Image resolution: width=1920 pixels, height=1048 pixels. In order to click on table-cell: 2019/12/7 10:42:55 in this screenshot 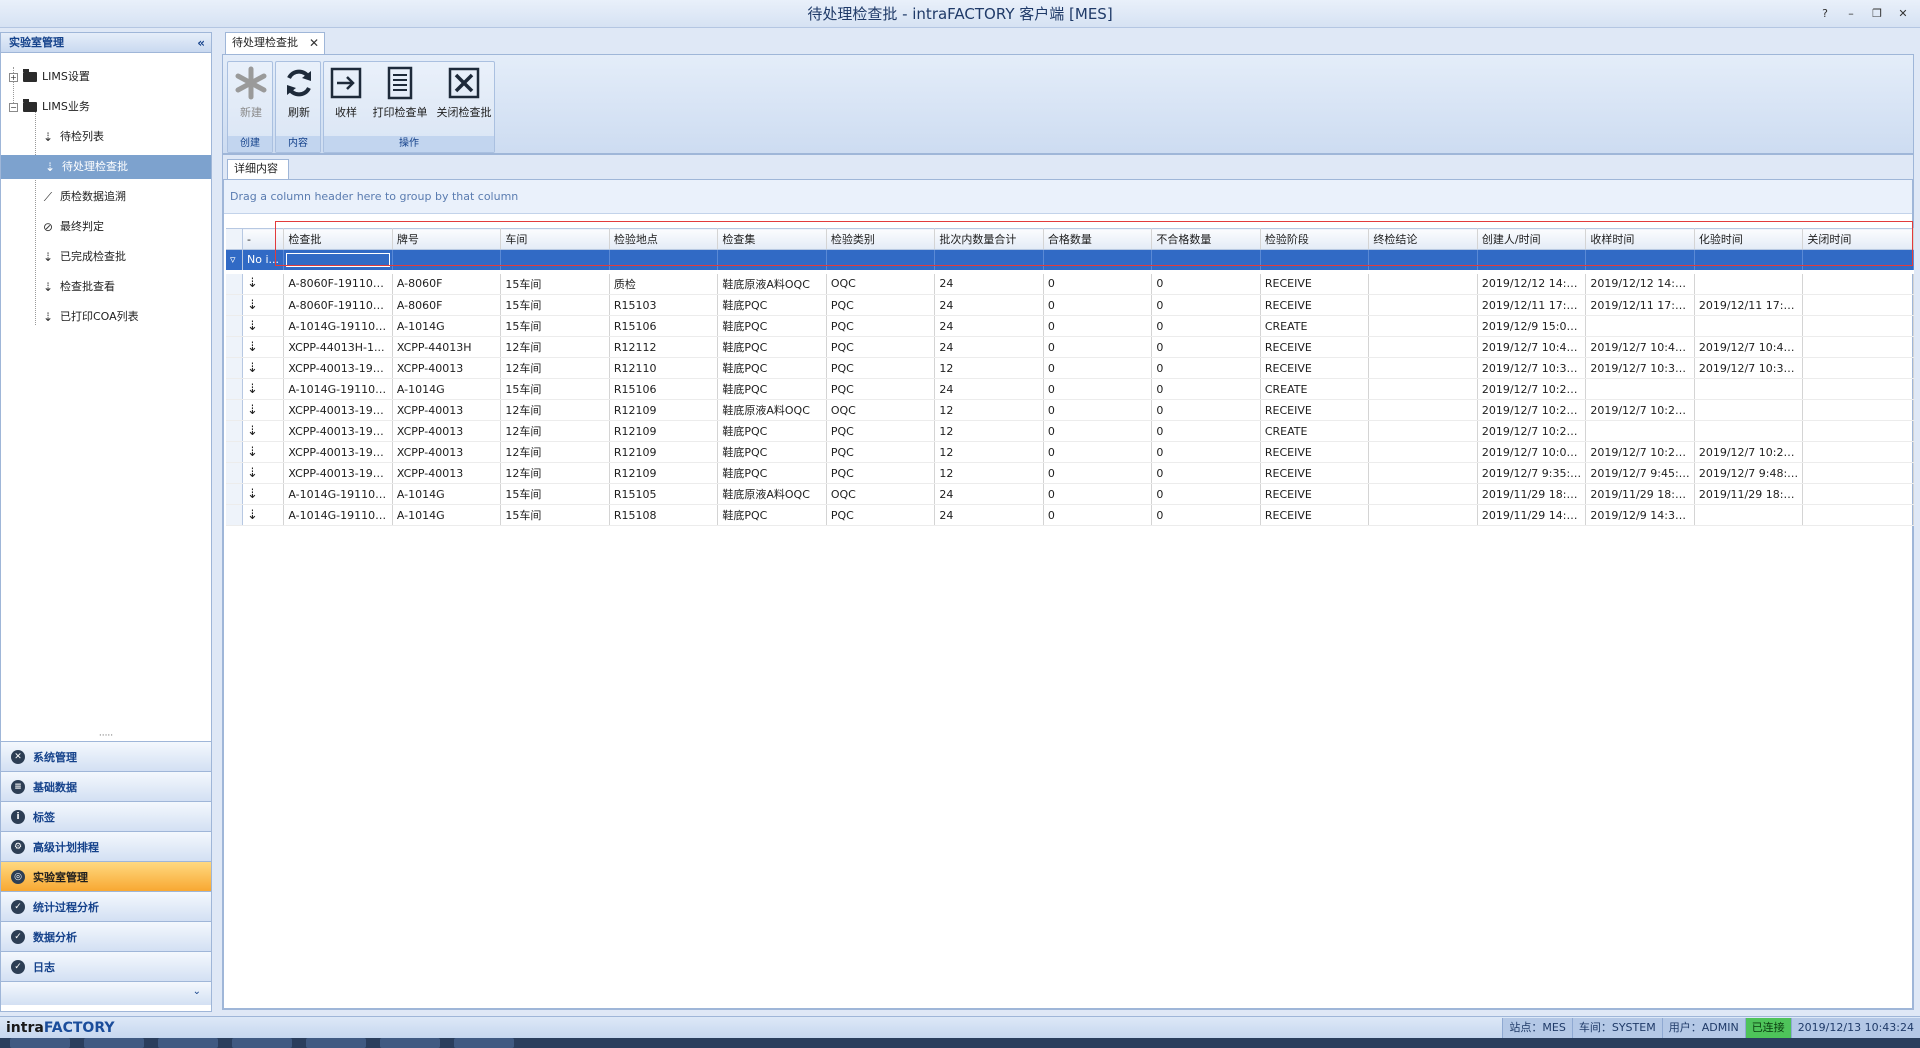, I will do `click(1532, 347)`.